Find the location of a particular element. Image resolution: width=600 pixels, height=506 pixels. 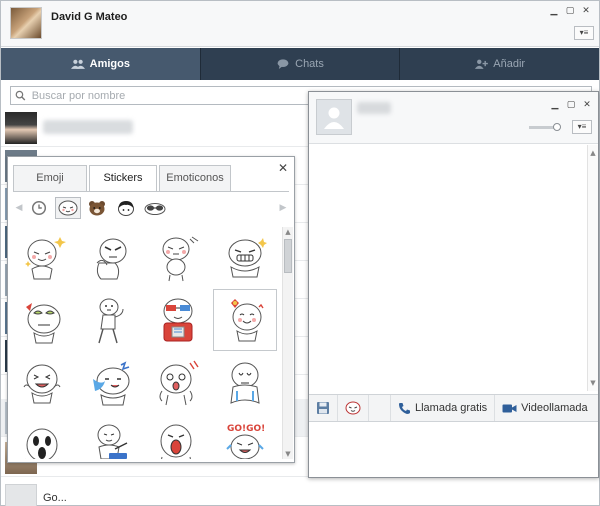

video-call-label: Videollamada is located at coordinates (554, 408).